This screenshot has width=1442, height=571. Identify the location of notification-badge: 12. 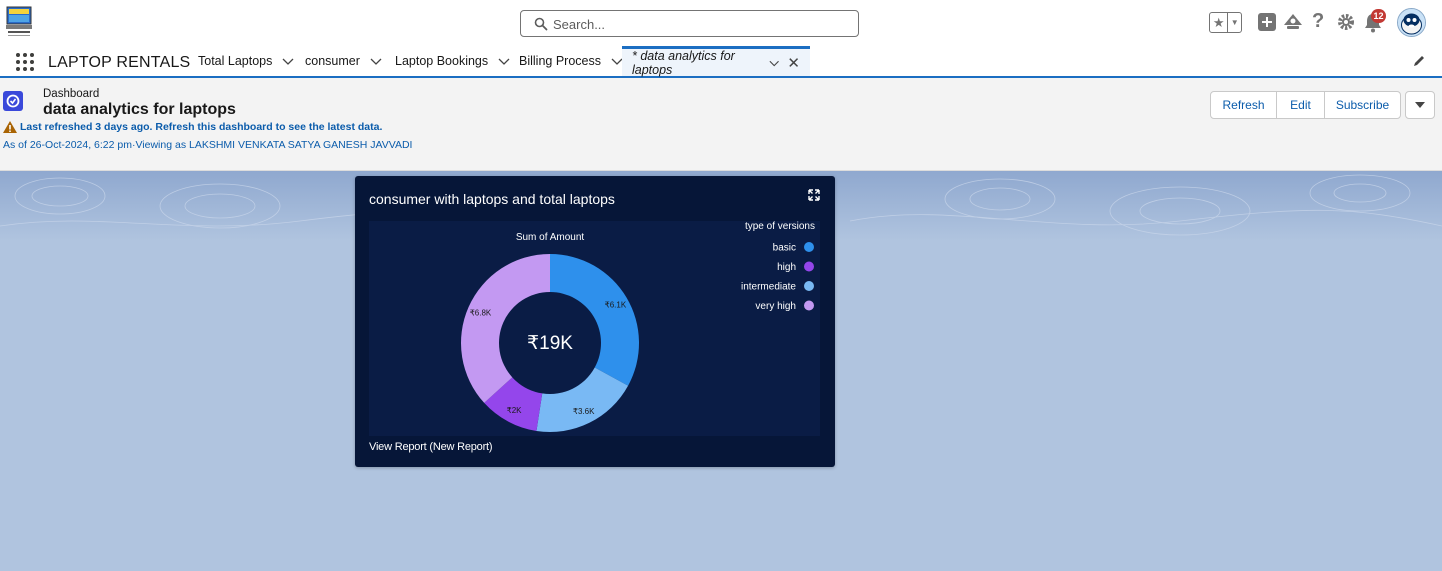
(1378, 16).